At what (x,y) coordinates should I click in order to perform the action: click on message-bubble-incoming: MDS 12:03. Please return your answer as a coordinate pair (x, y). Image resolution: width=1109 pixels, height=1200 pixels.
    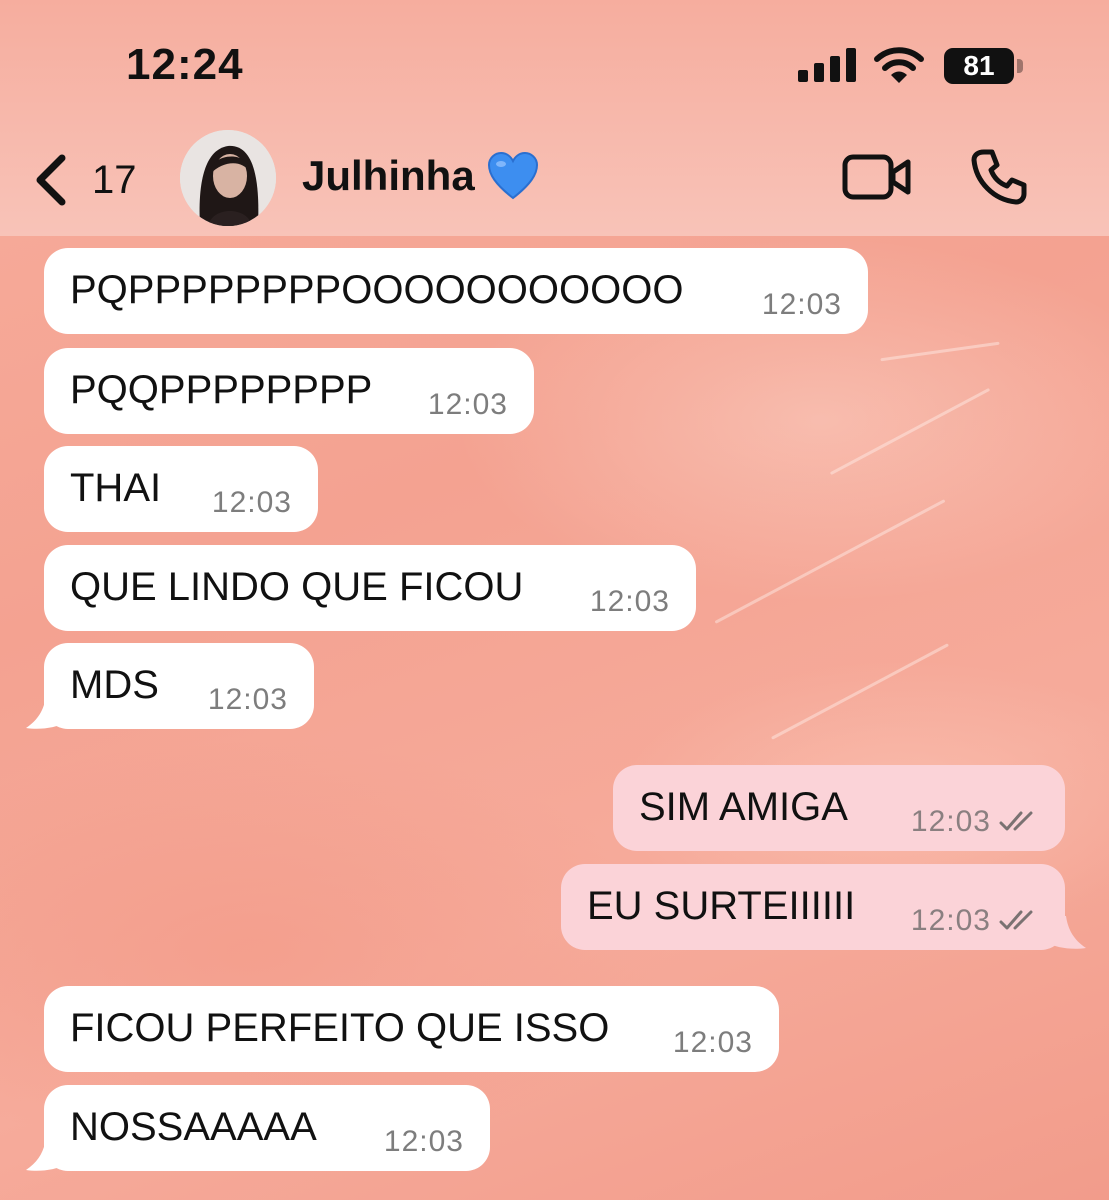
    Looking at the image, I should click on (179, 686).